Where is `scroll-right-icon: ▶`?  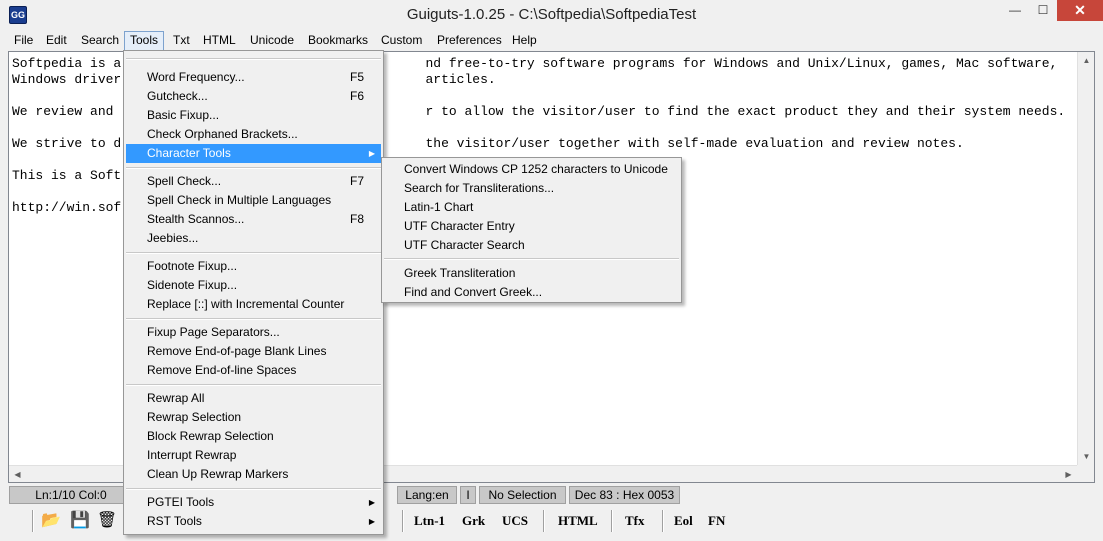
scroll-right-icon: ▶ is located at coordinates (1068, 474).